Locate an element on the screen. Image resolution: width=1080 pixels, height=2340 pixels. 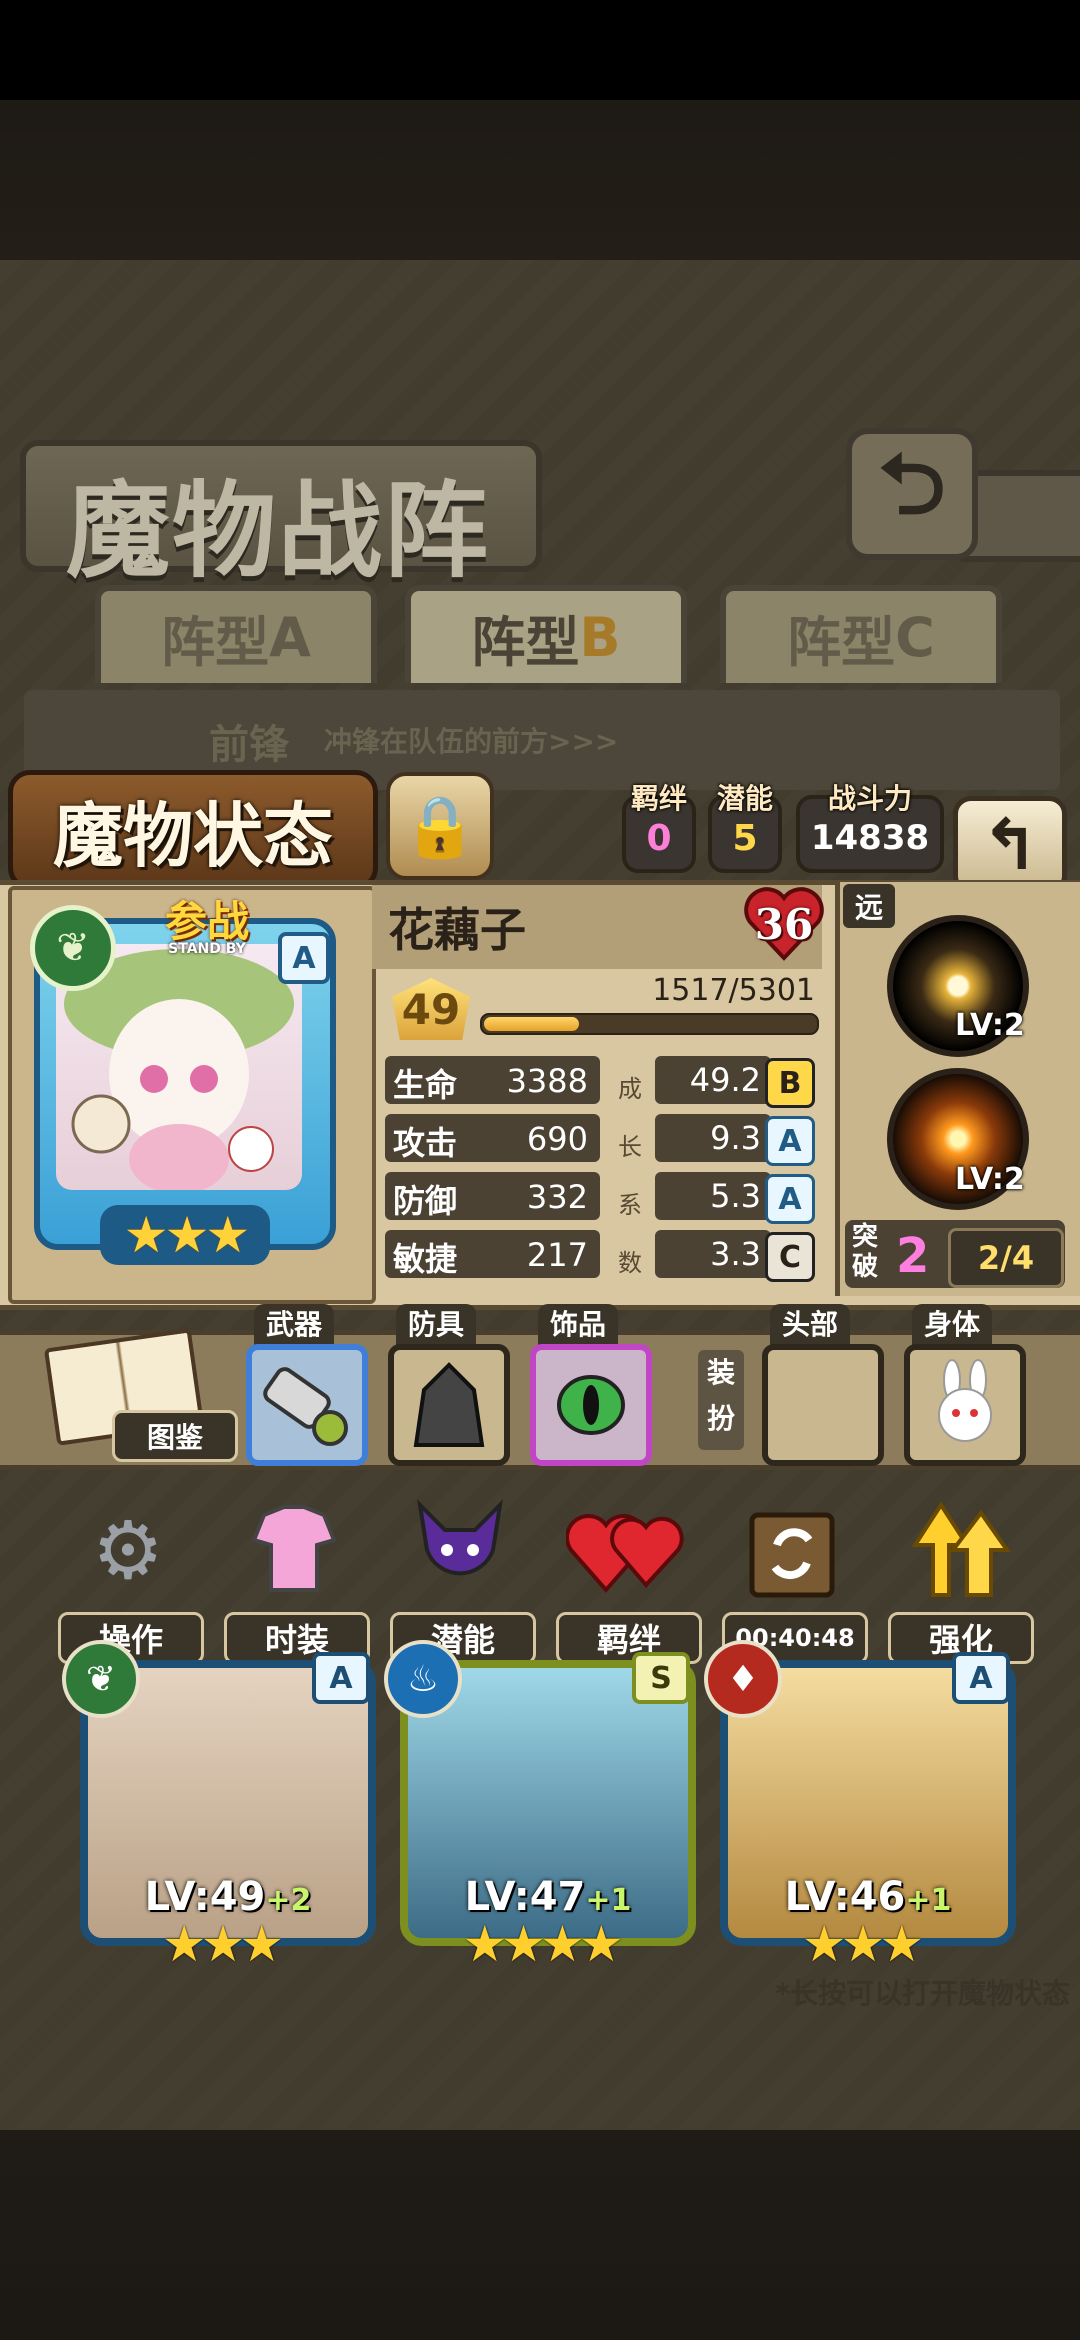
refresh-chest-icon is located at coordinates (792, 1550).